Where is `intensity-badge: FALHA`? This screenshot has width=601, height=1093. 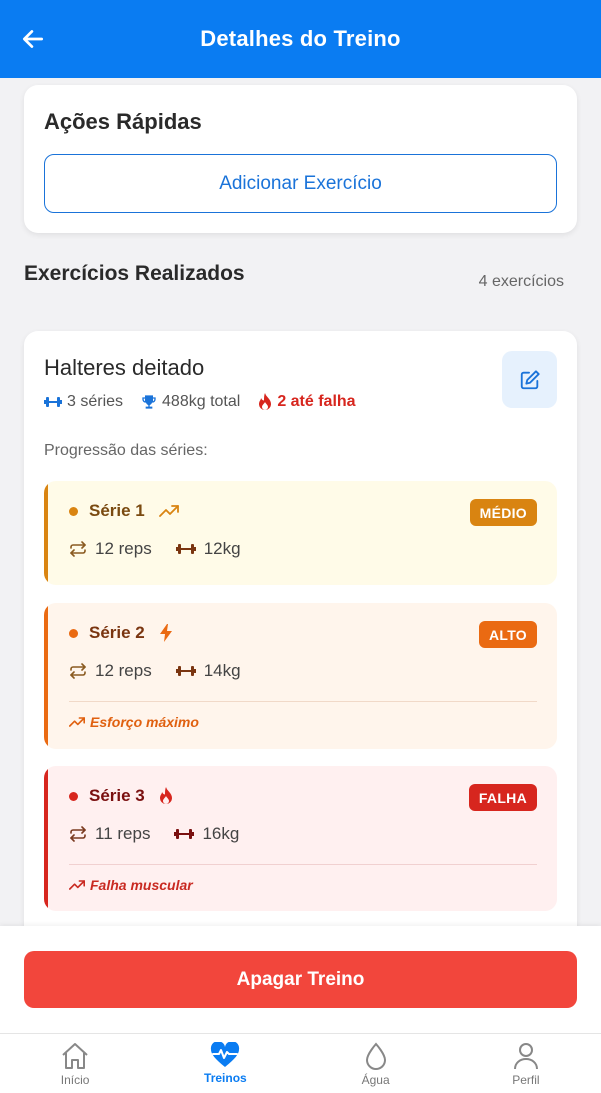
intensity-badge: FALHA is located at coordinates (502, 797).